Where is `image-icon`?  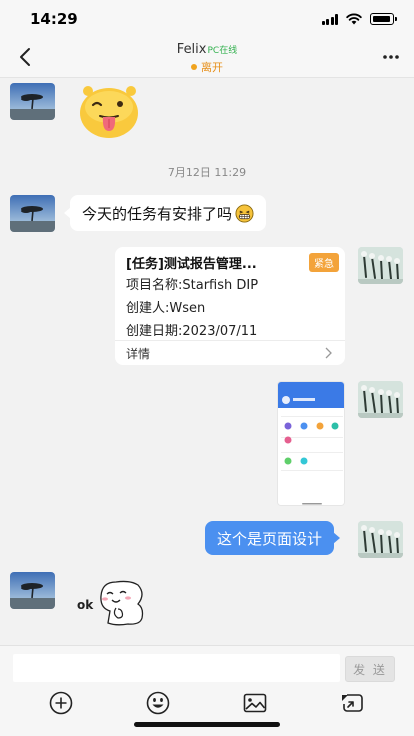
image-icon is located at coordinates (255, 703).